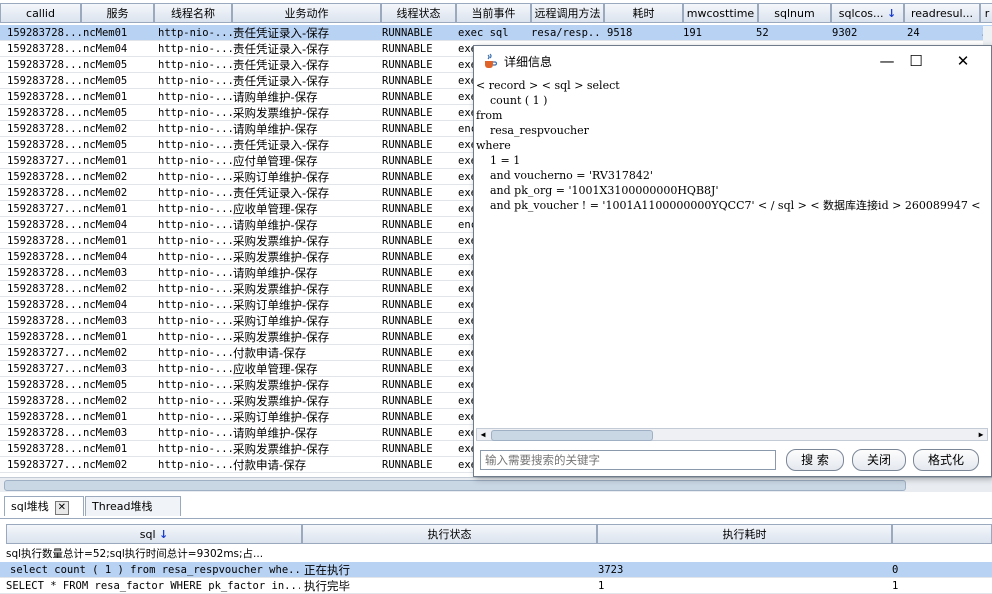 The width and height of the screenshot is (992, 594). Describe the element at coordinates (720, 13) in the screenshot. I see `column-header: mwcosttime` at that location.